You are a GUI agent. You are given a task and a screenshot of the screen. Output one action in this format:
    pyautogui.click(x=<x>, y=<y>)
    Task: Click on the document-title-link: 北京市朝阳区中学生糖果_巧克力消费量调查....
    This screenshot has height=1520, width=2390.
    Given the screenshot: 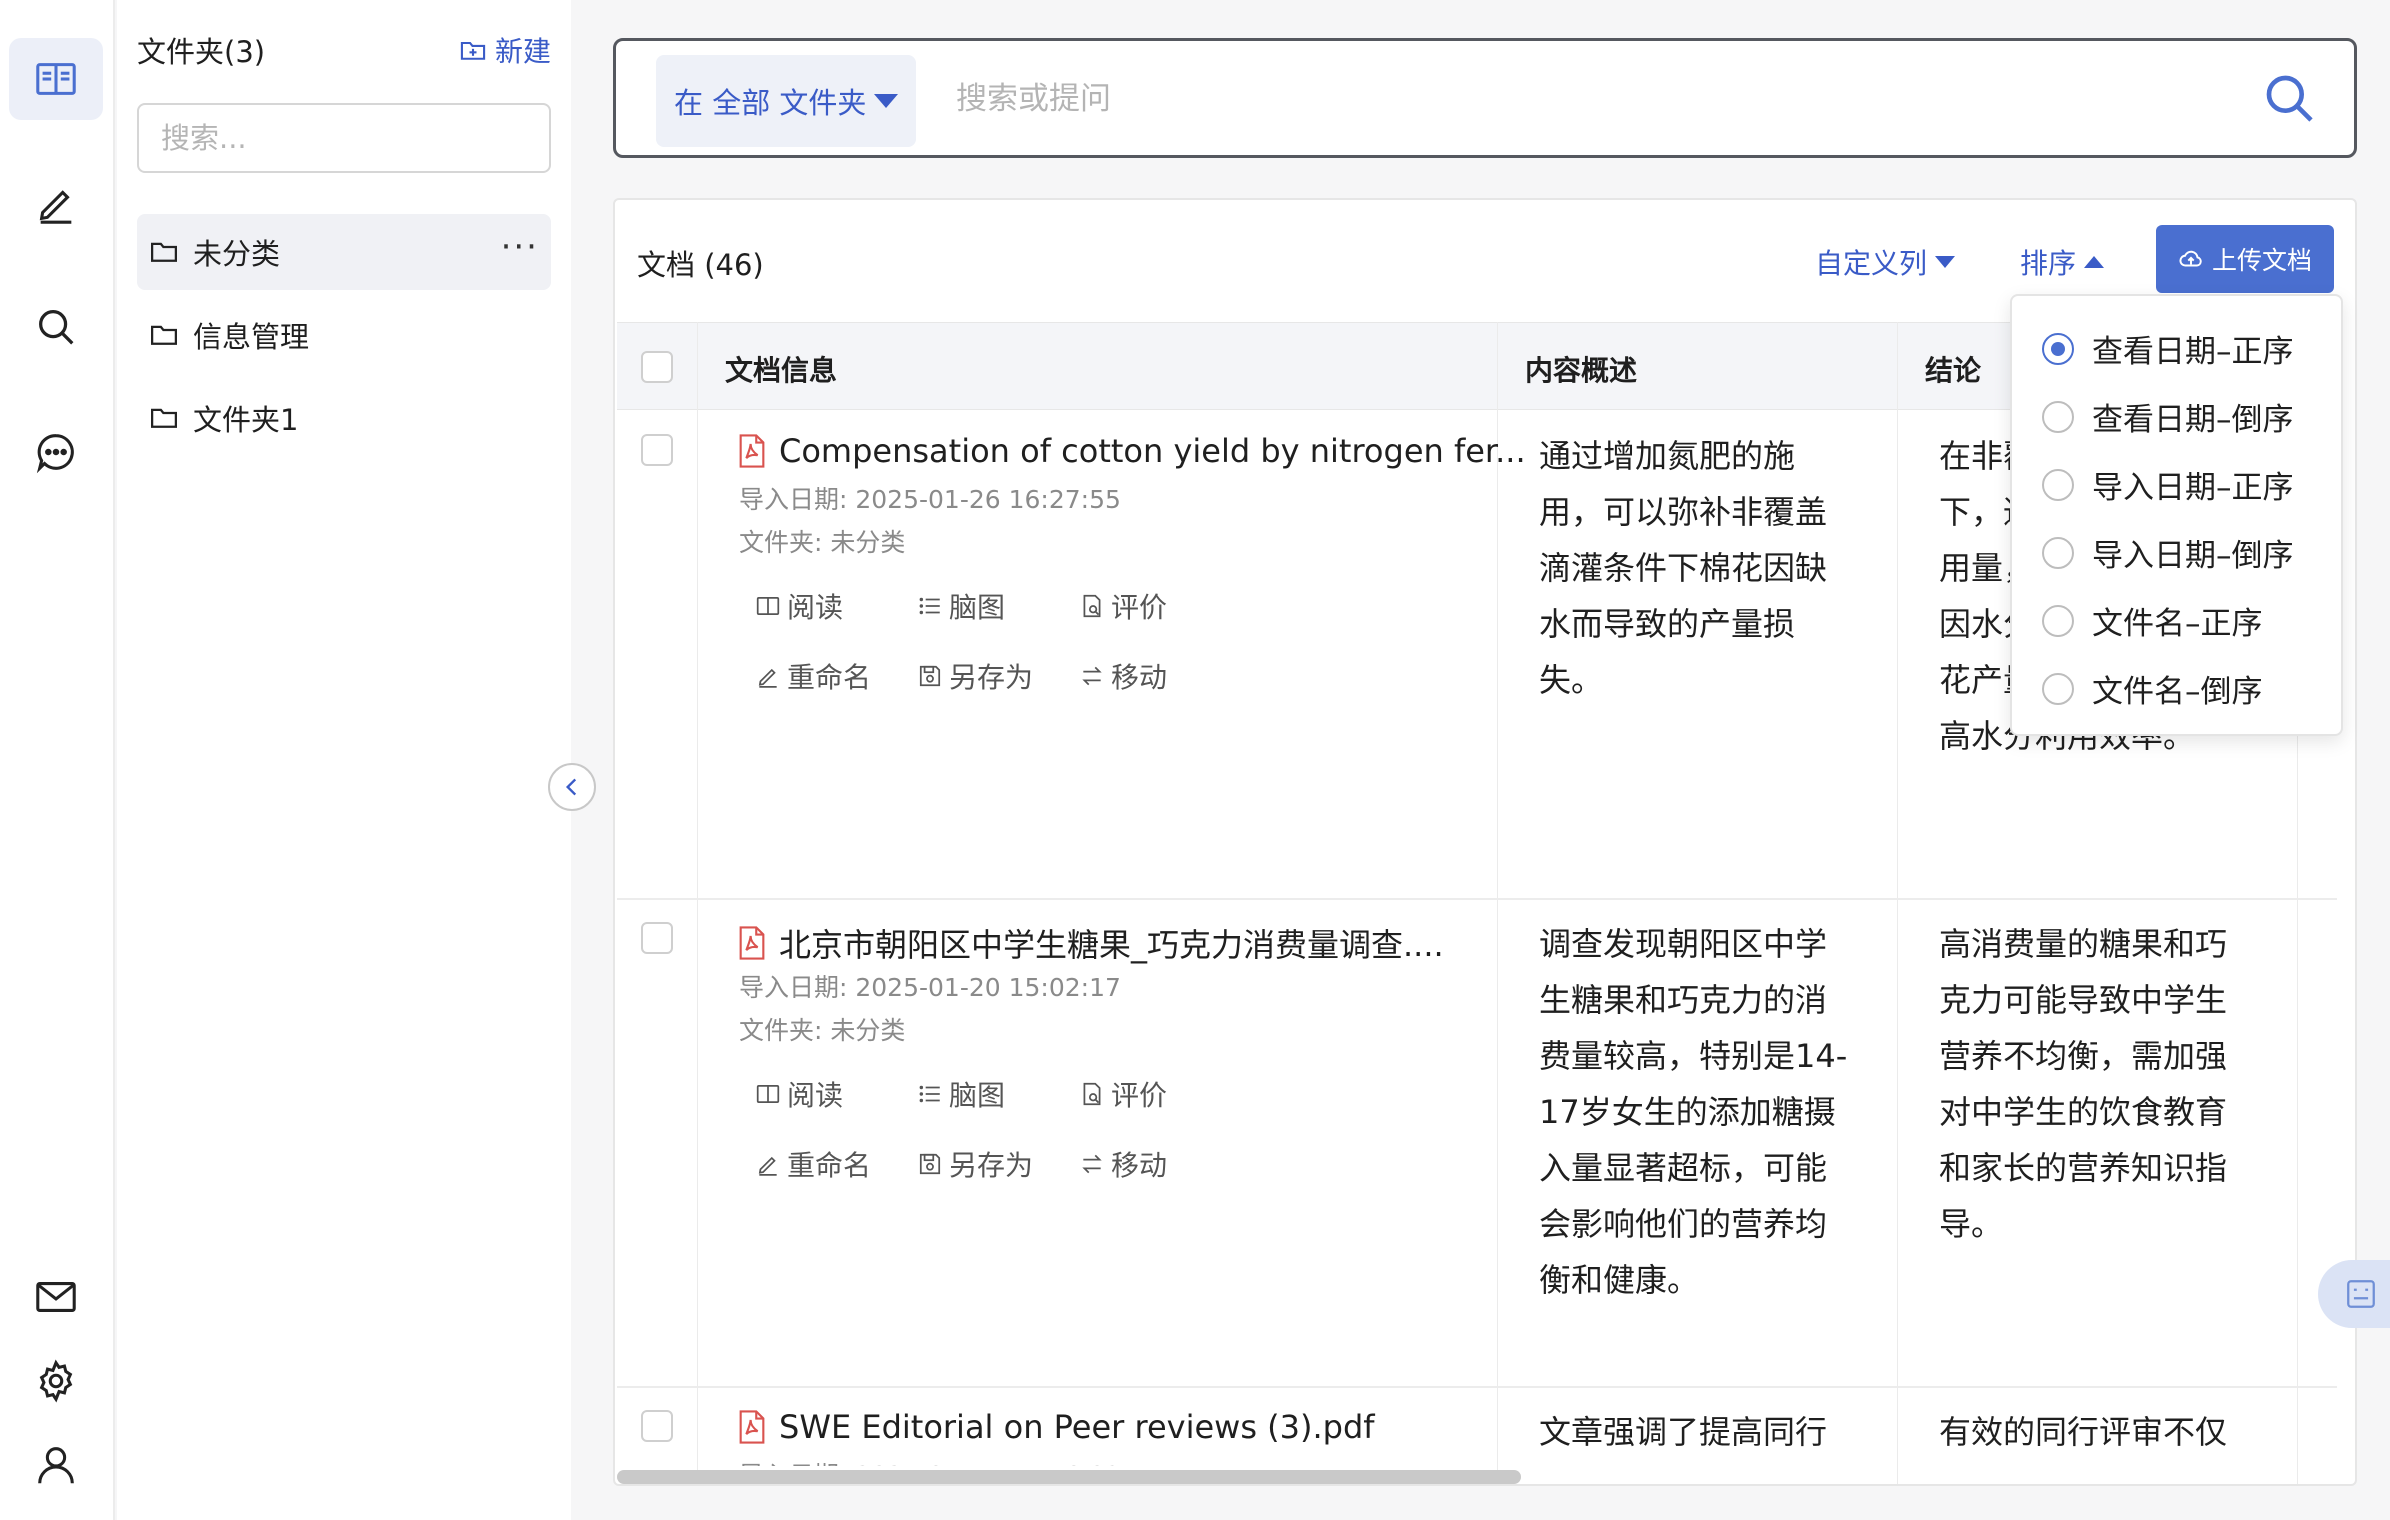 What is the action you would take?
    pyautogui.click(x=1090, y=943)
    